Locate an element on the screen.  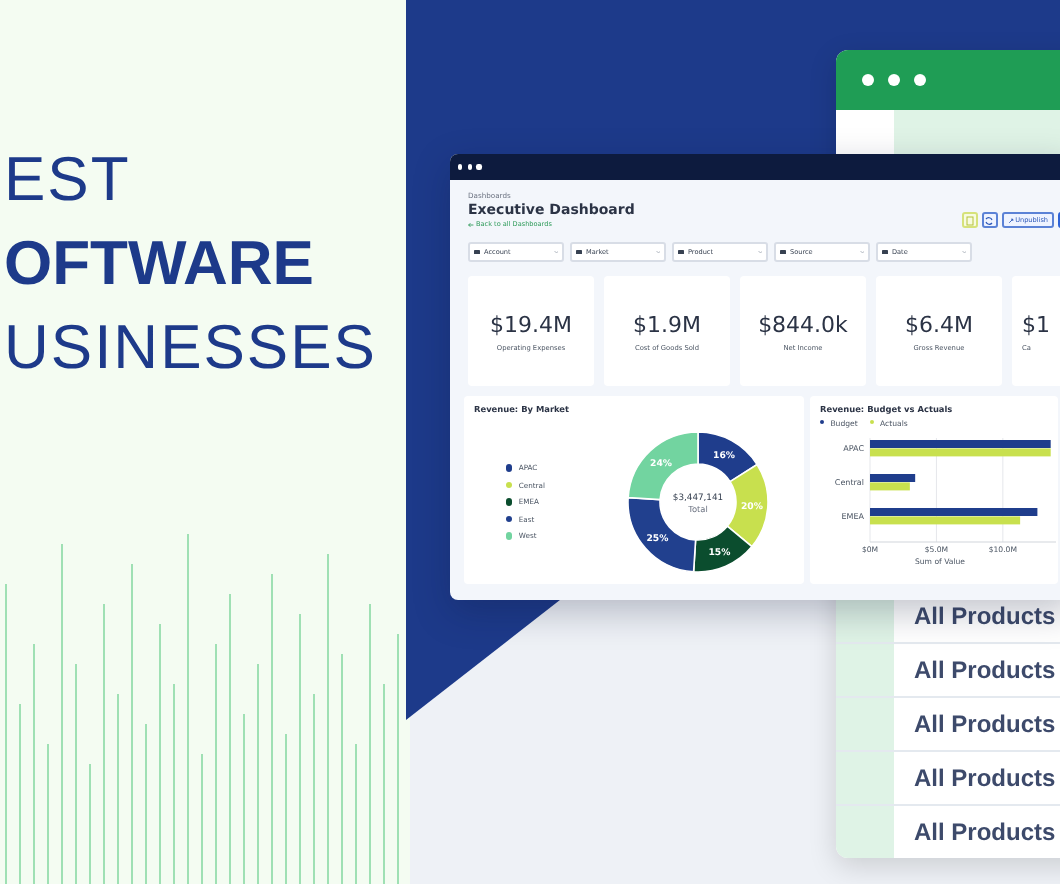
kpi-value: $6.4M is located at coordinates (939, 324).